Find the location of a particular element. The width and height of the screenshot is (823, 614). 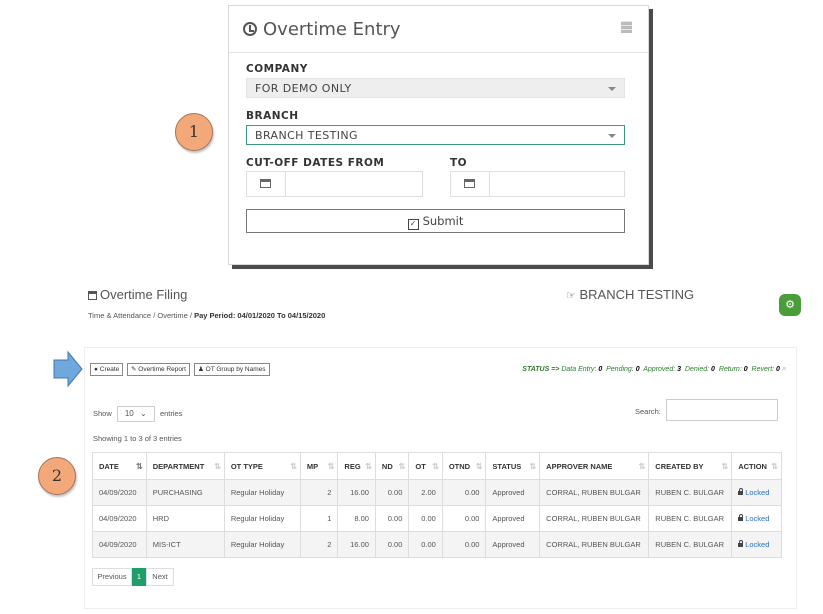

column-header: OT ⇅ is located at coordinates (425, 466).